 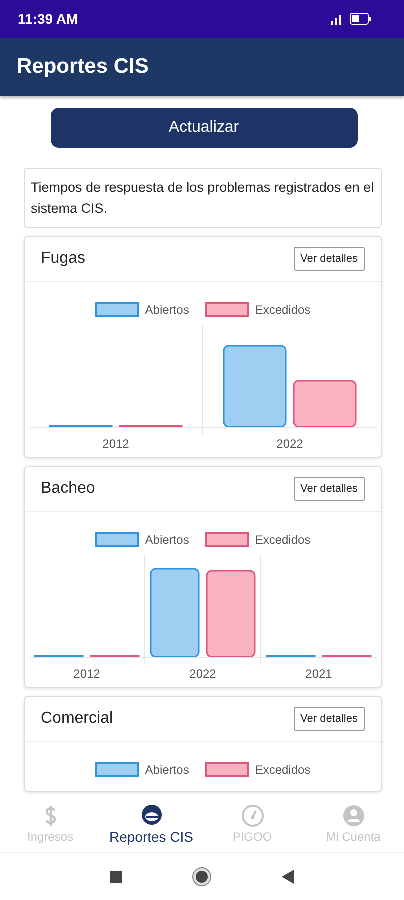 I want to click on home-icon, so click(x=202, y=876).